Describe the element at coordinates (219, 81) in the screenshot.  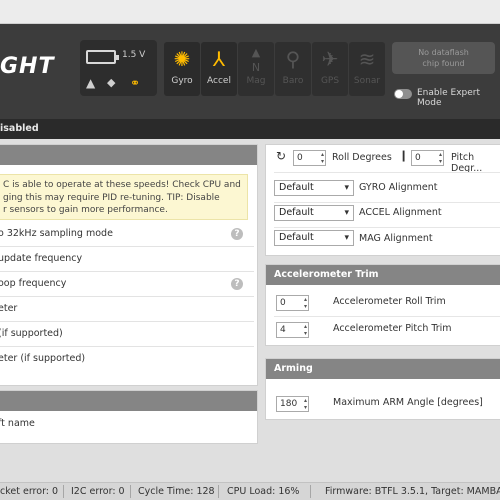
I see `sensor-accel-label: Accel` at that location.